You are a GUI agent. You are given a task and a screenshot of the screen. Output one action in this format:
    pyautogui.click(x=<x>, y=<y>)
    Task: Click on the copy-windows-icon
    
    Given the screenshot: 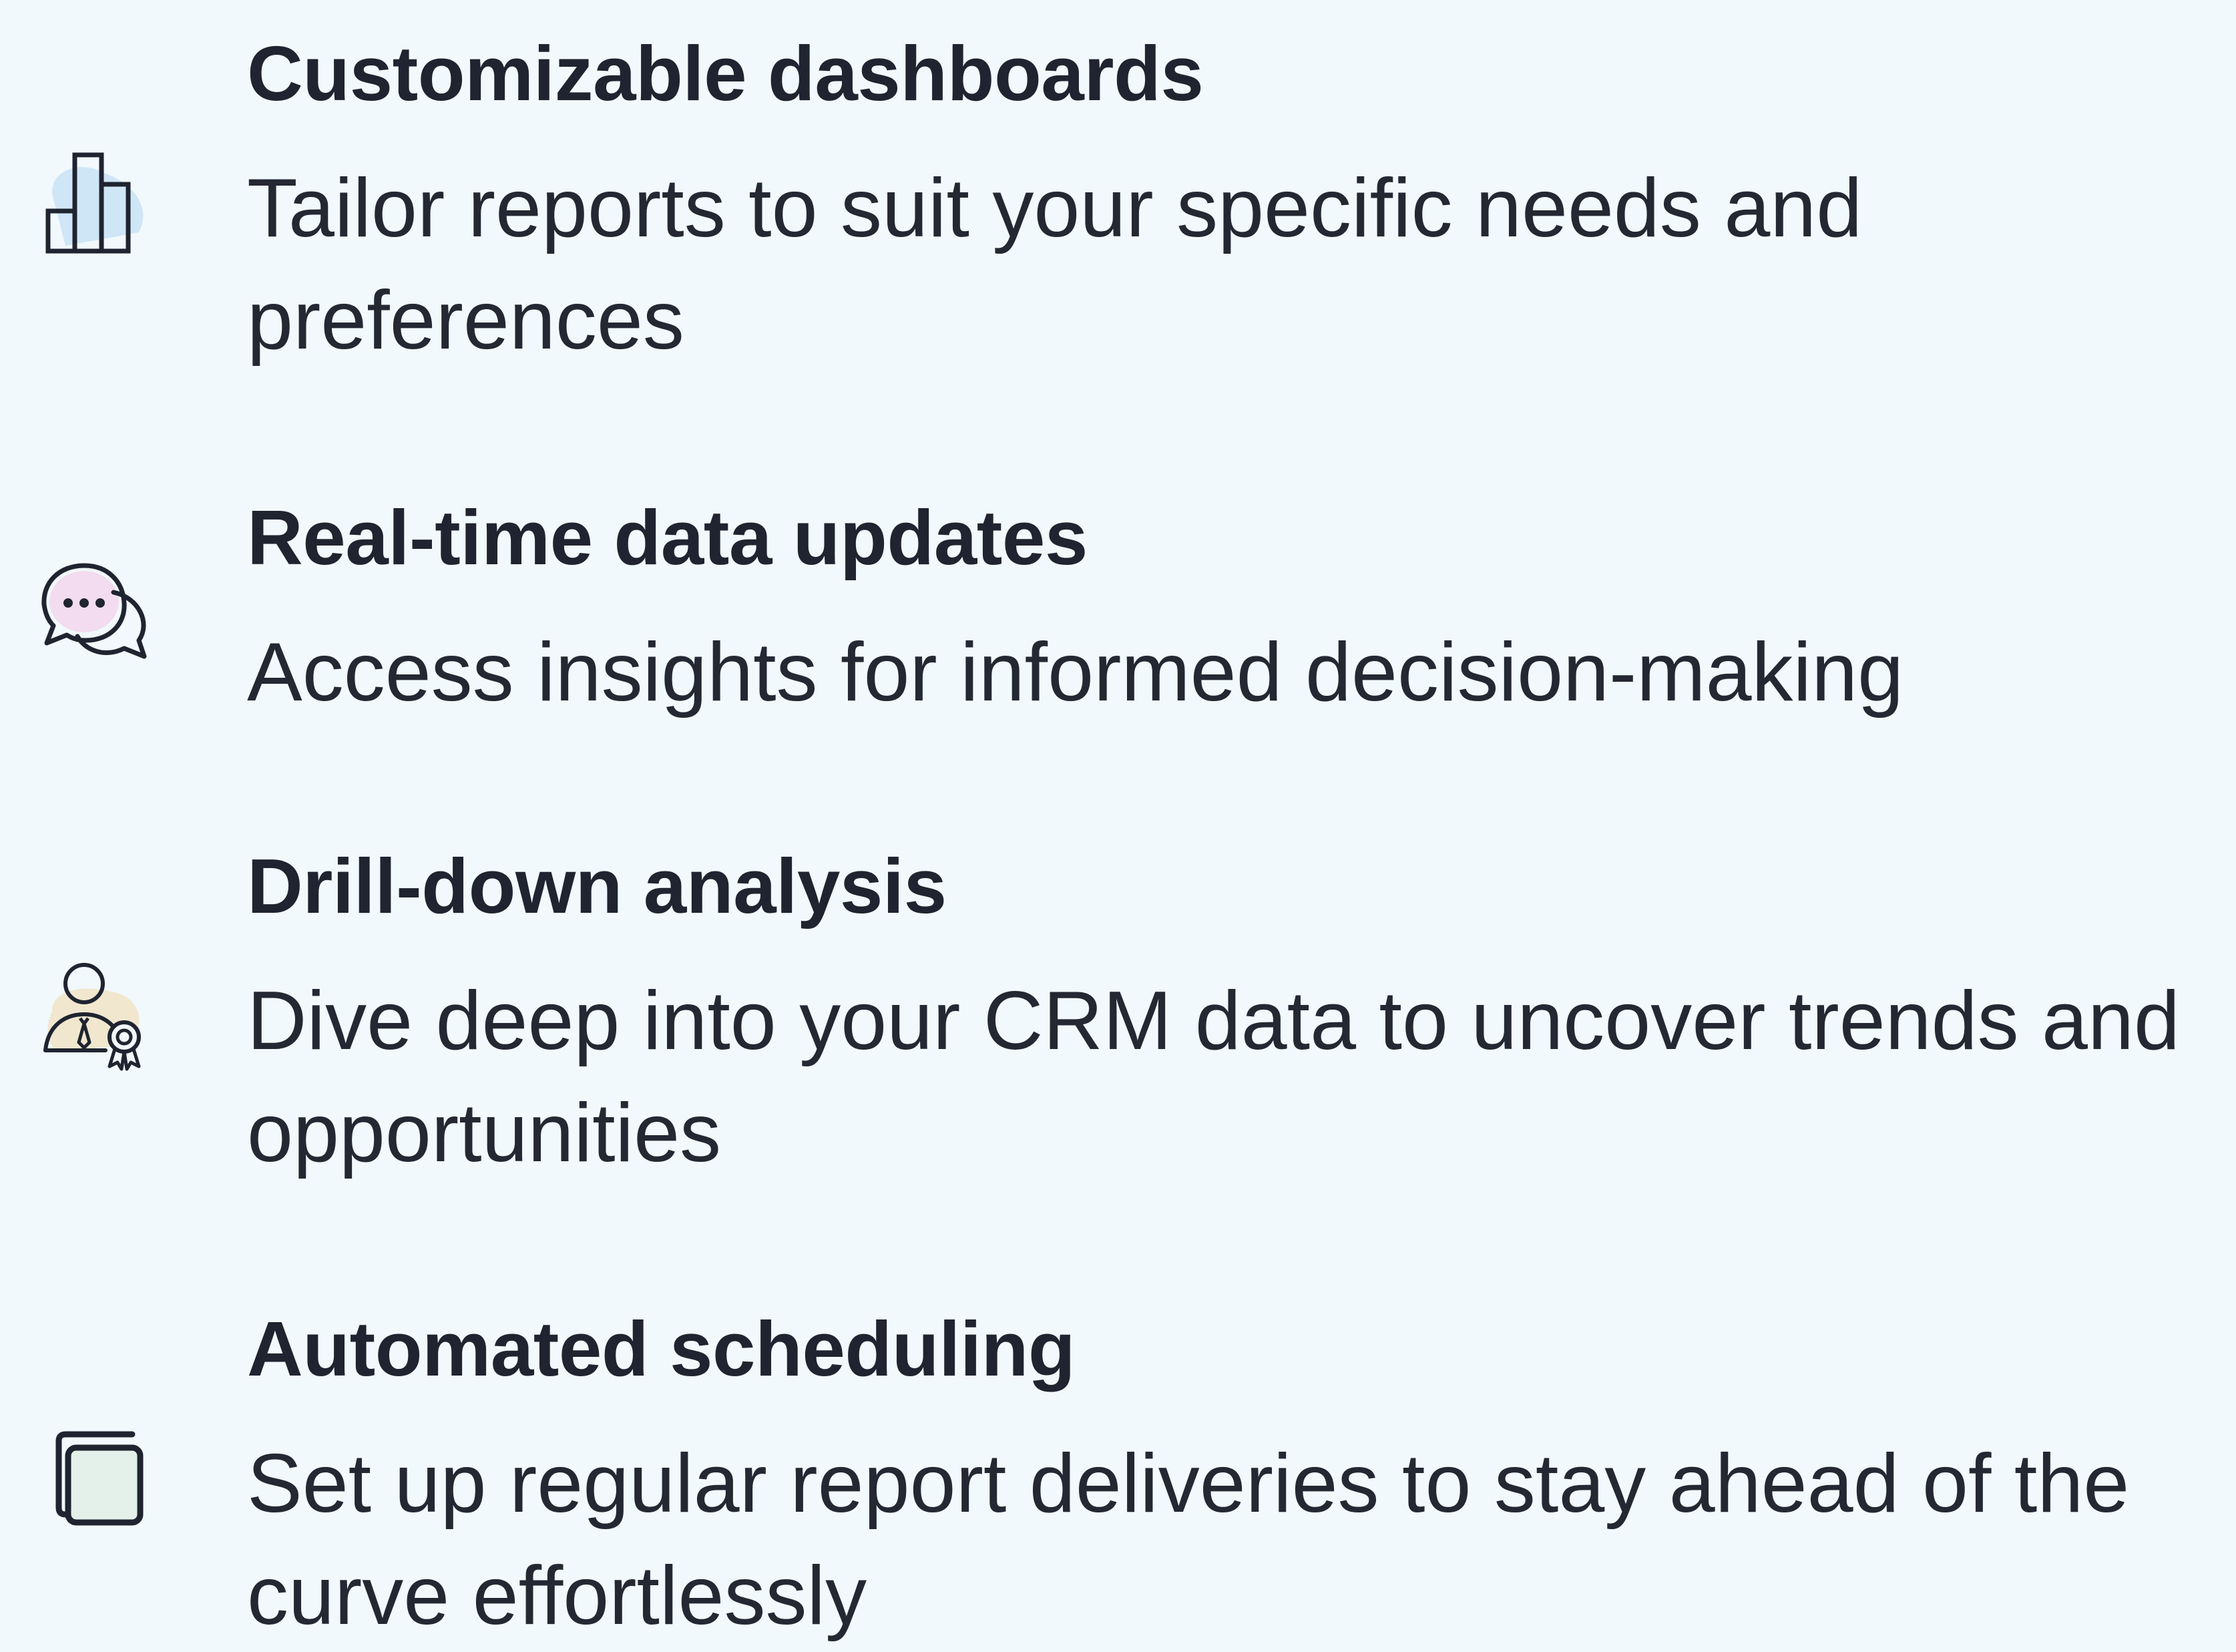 What is the action you would take?
    pyautogui.click(x=96, y=1477)
    